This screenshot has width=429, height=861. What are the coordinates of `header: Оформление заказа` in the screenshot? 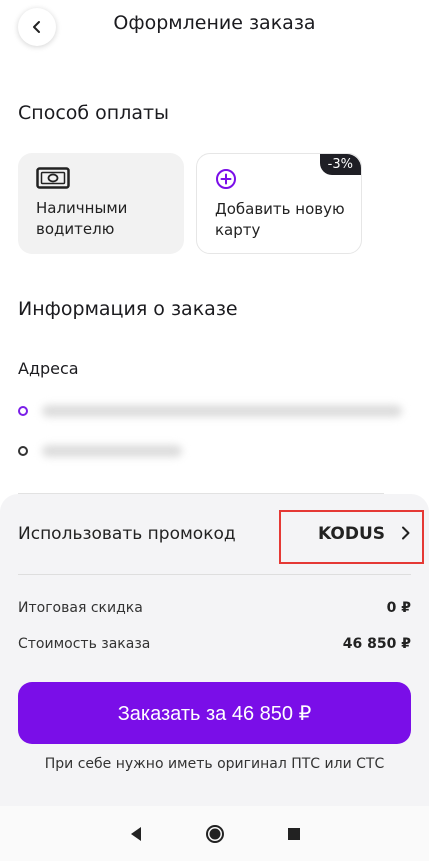 It's located at (214, 26).